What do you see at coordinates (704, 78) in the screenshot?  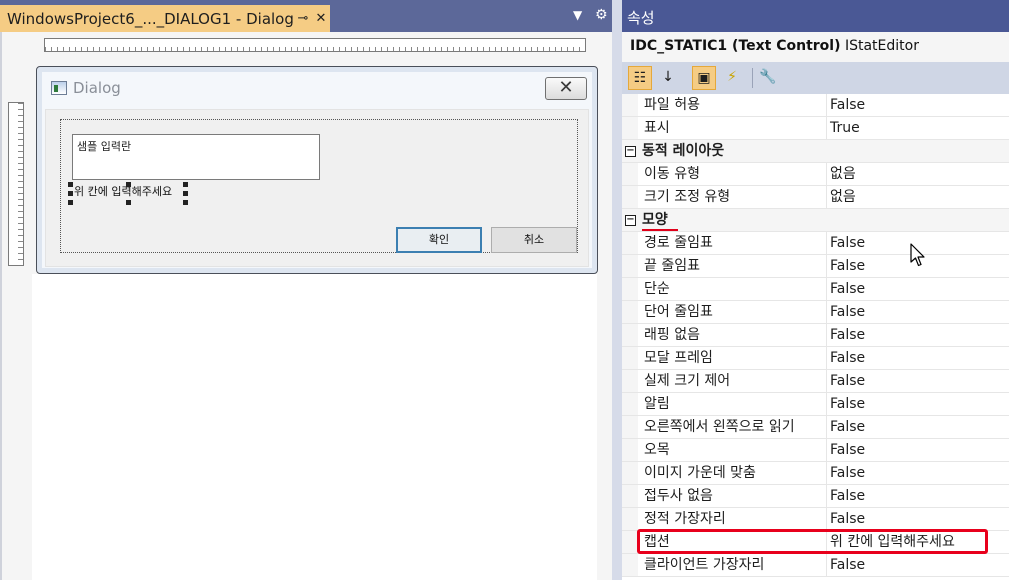 I see `properties-icon: ▣` at bounding box center [704, 78].